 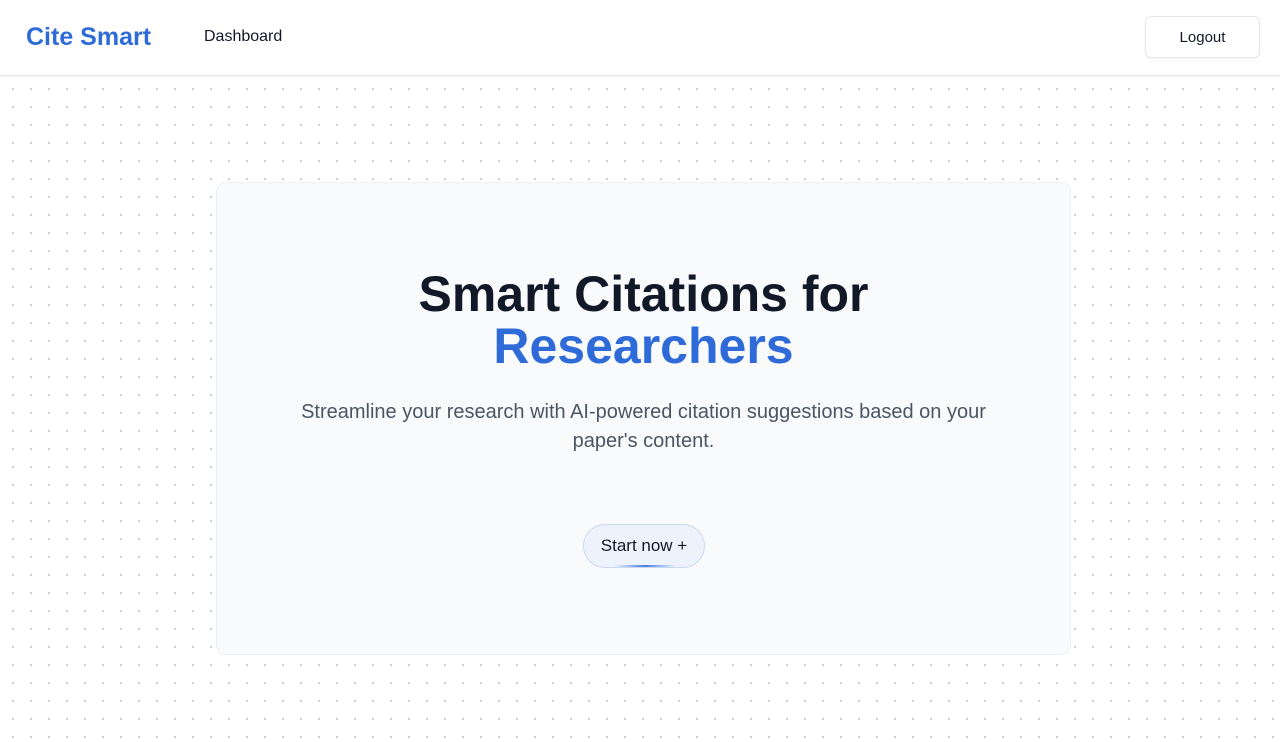 What do you see at coordinates (643, 346) in the screenshot?
I see `hero-title-accent: Researchers` at bounding box center [643, 346].